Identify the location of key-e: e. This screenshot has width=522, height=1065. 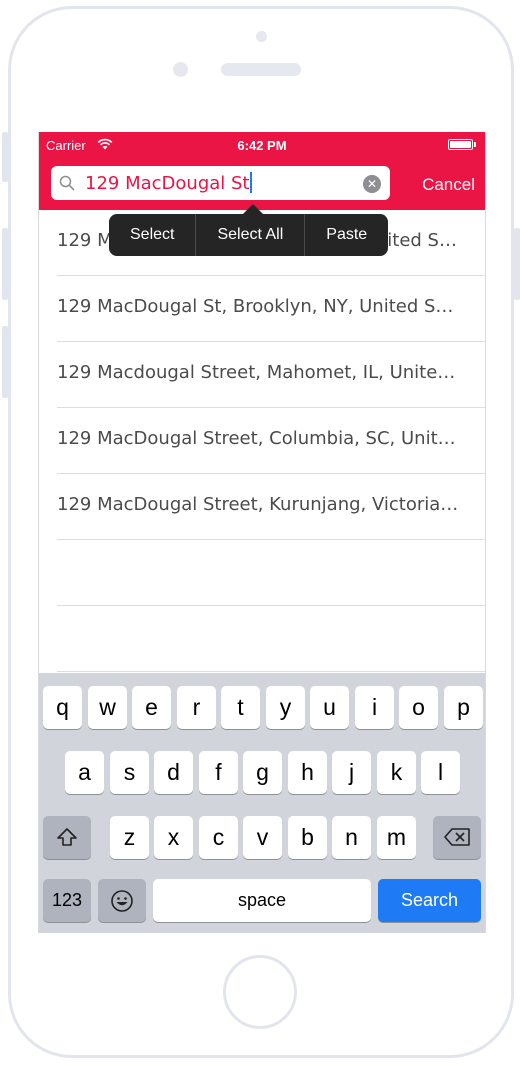
(151, 707).